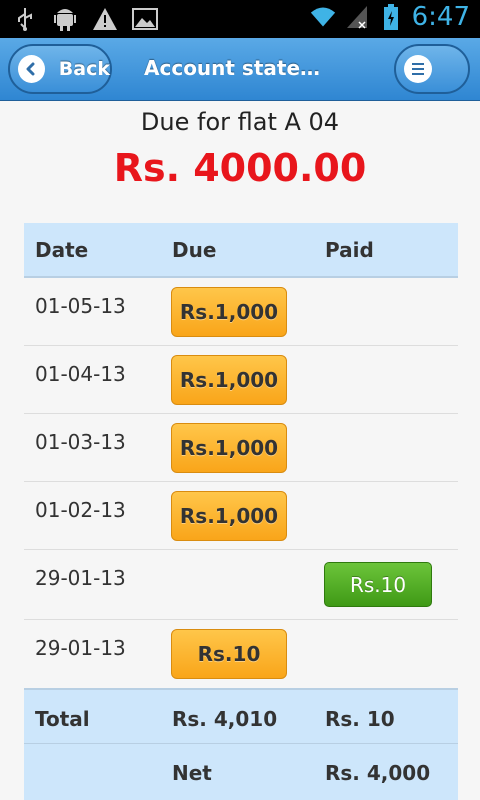 The image size is (480, 800). What do you see at coordinates (378, 773) in the screenshot?
I see `net-amount: Rs. 4,000` at bounding box center [378, 773].